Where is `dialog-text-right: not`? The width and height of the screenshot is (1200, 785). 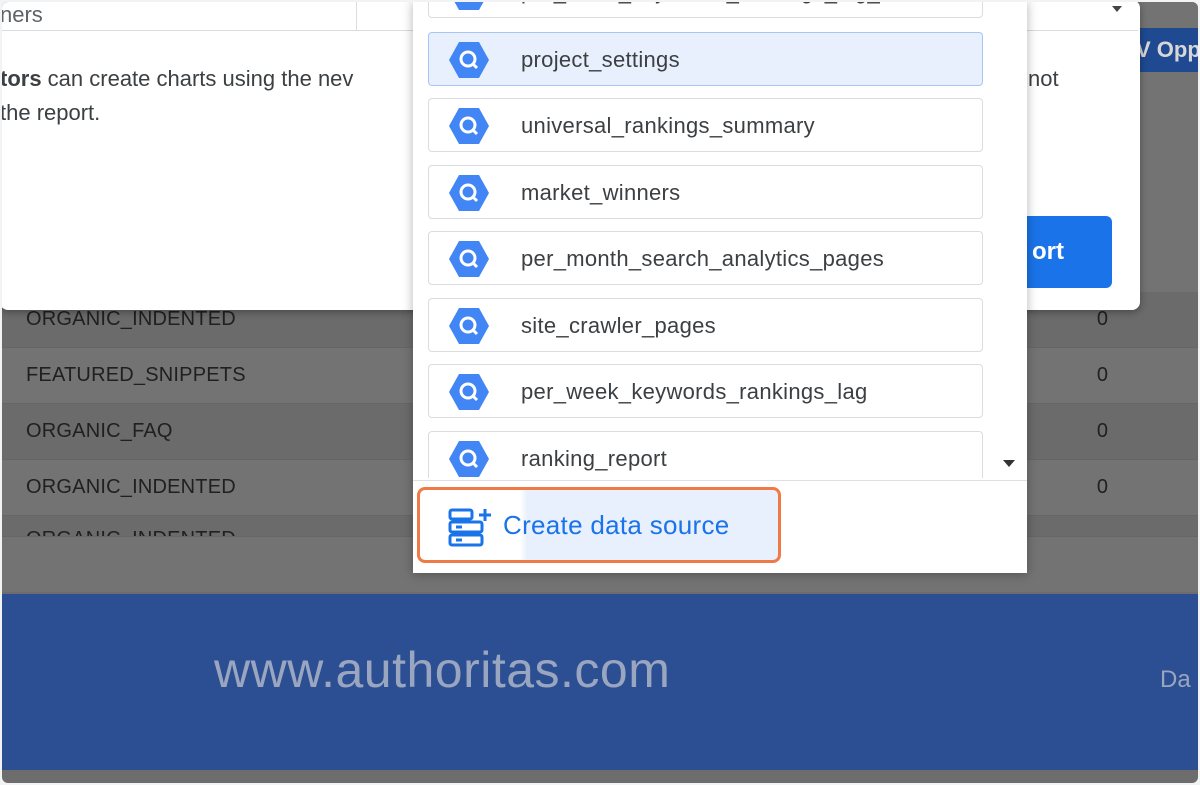 dialog-text-right: not is located at coordinates (1043, 78).